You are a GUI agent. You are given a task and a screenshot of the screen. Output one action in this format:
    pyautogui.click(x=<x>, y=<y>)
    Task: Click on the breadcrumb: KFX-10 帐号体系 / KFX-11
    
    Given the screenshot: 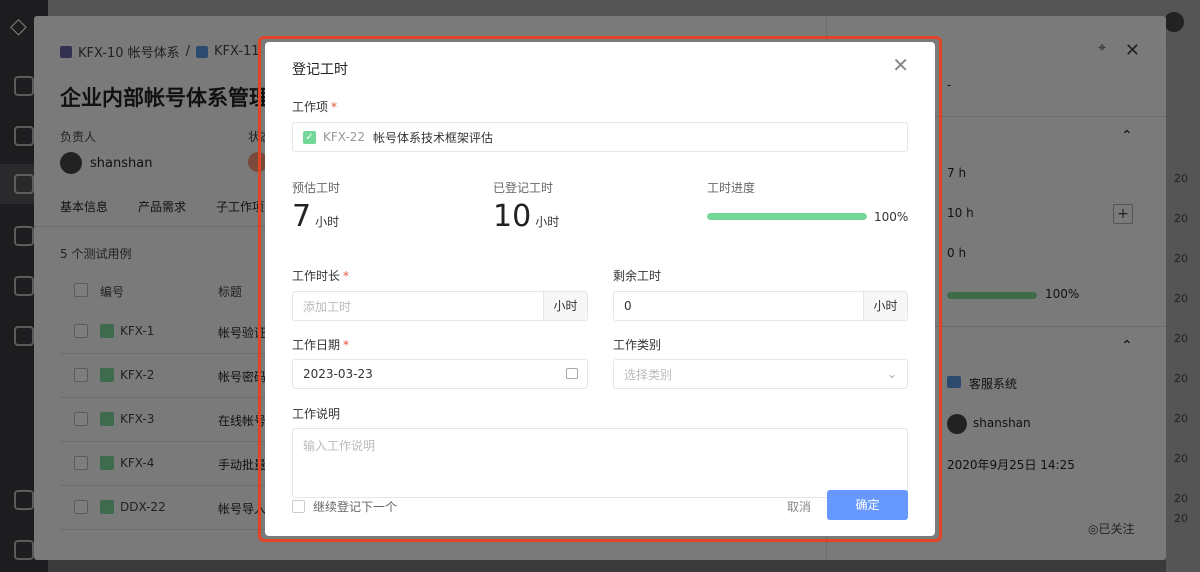 What is the action you would take?
    pyautogui.click(x=160, y=51)
    